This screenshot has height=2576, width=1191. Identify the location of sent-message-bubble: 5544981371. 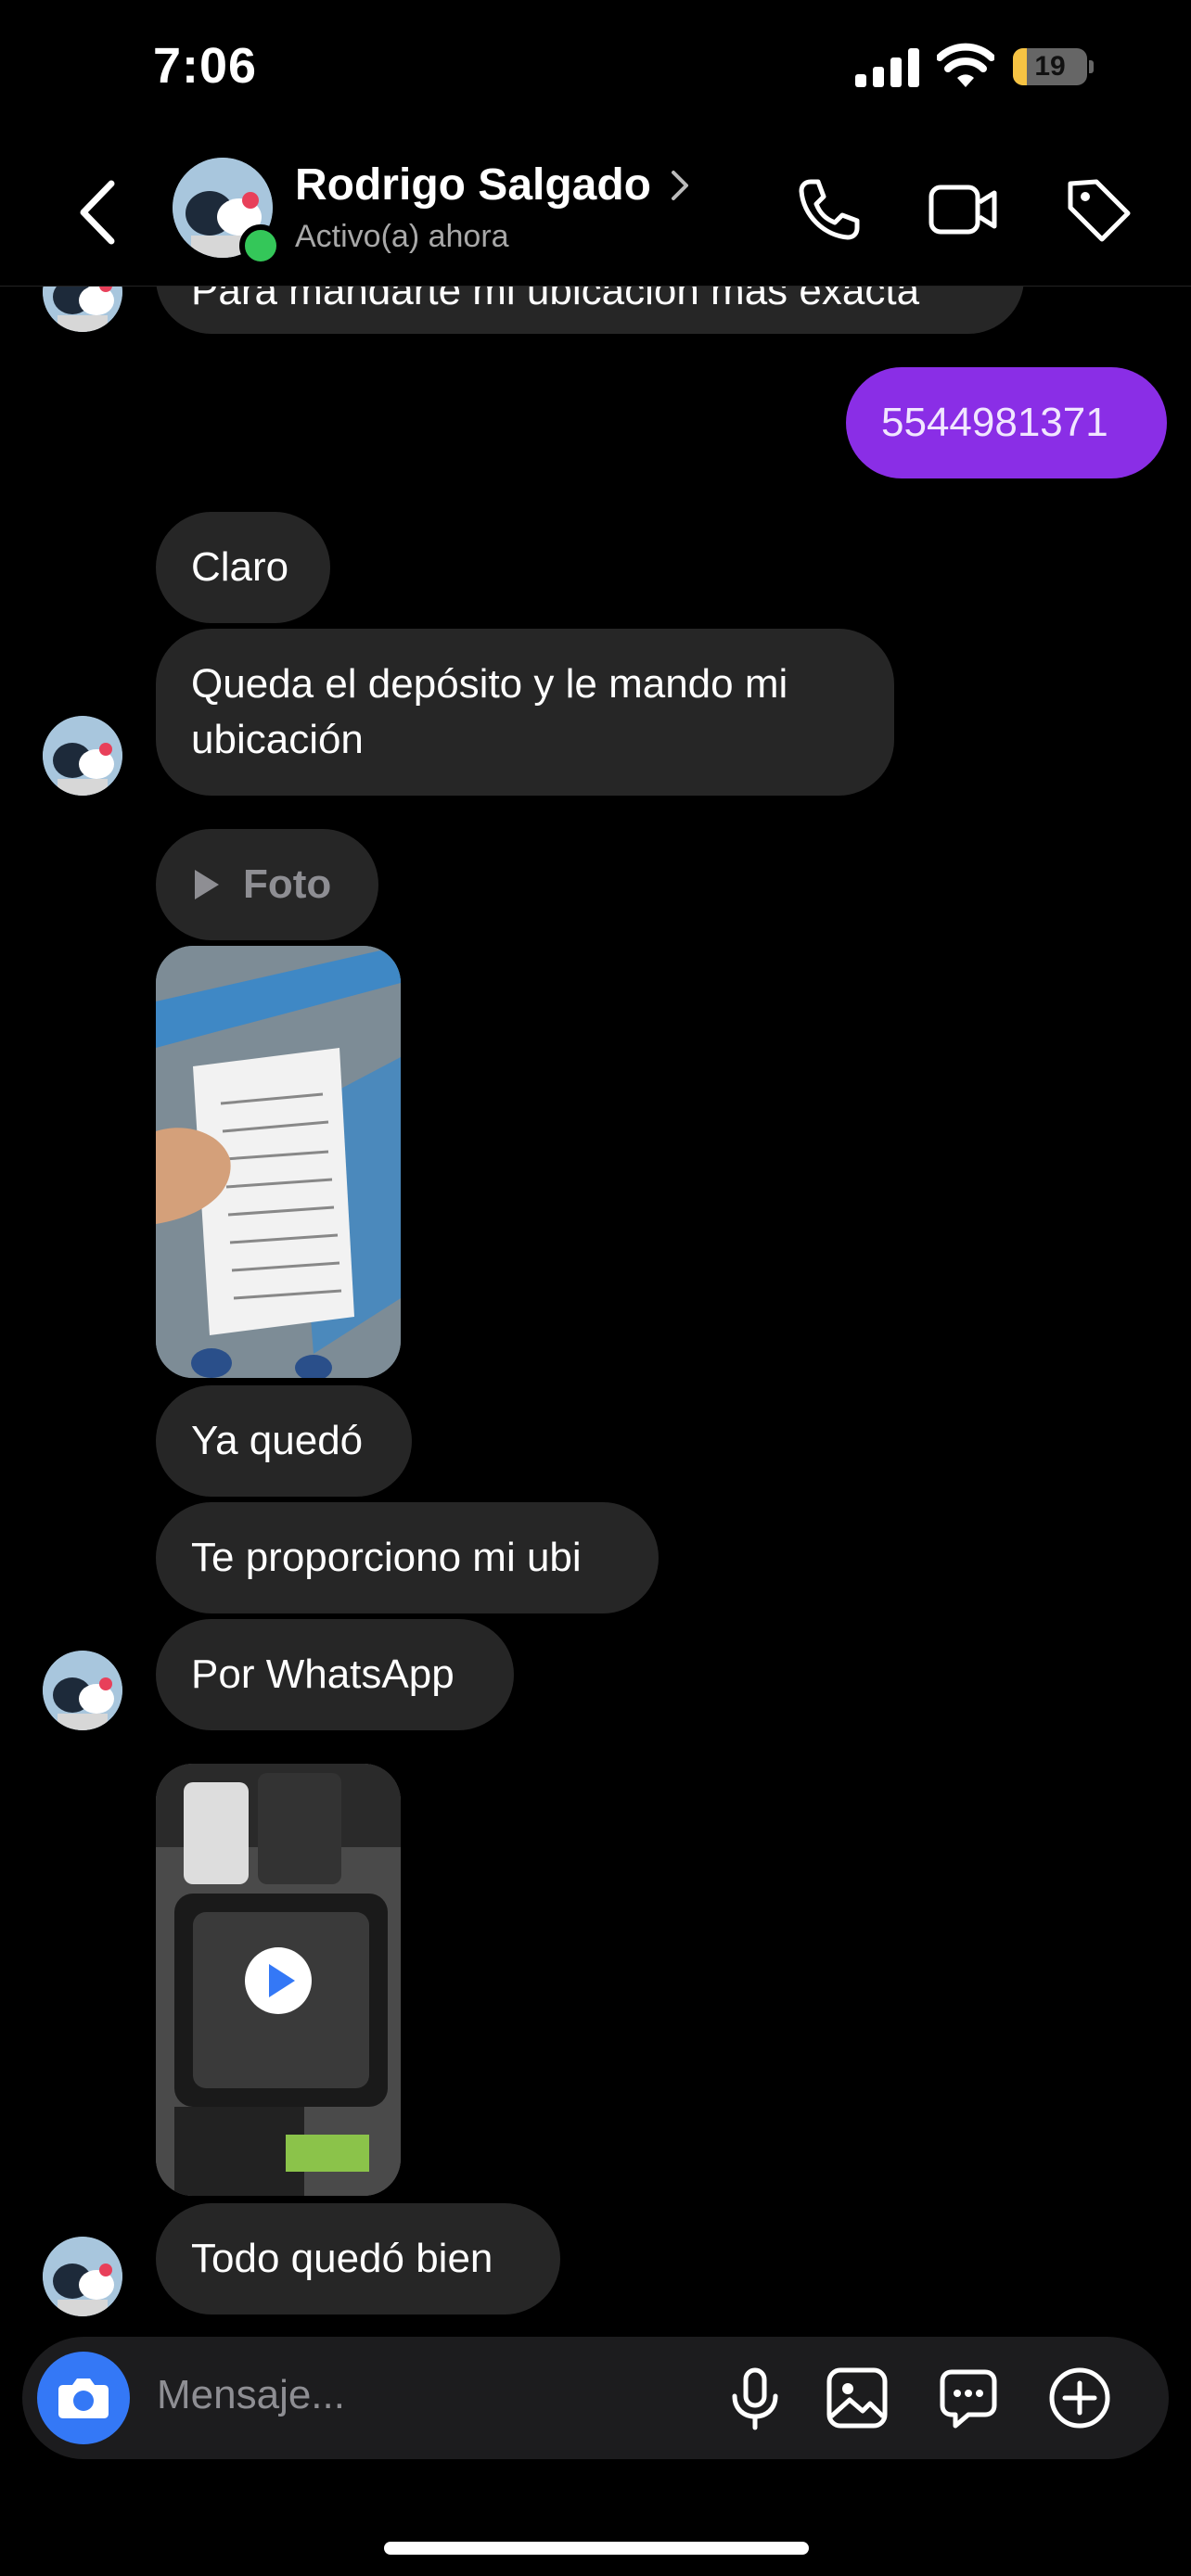
(1007, 423).